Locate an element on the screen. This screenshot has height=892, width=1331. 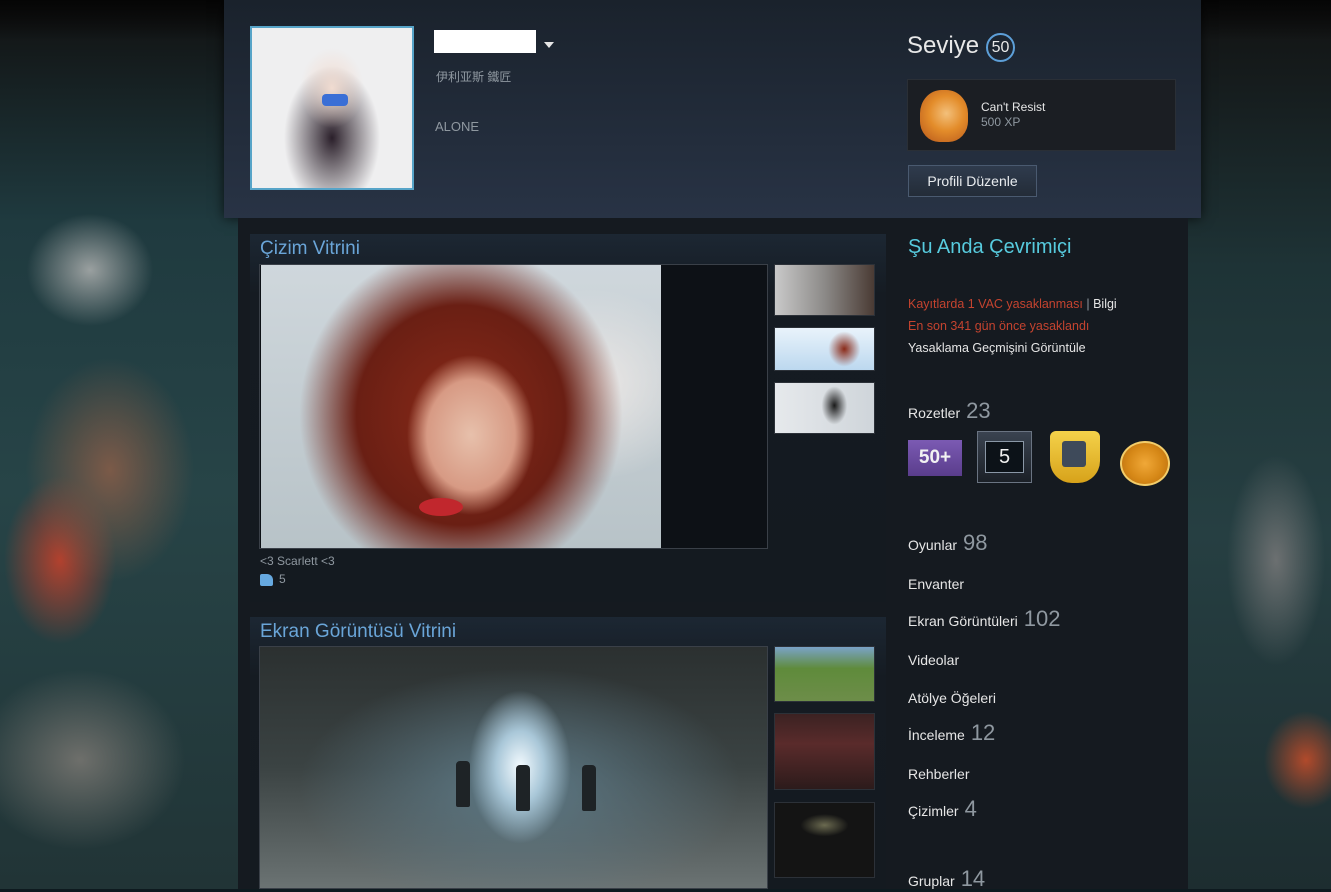
badge-card-icon is located at coordinates (1074, 454).